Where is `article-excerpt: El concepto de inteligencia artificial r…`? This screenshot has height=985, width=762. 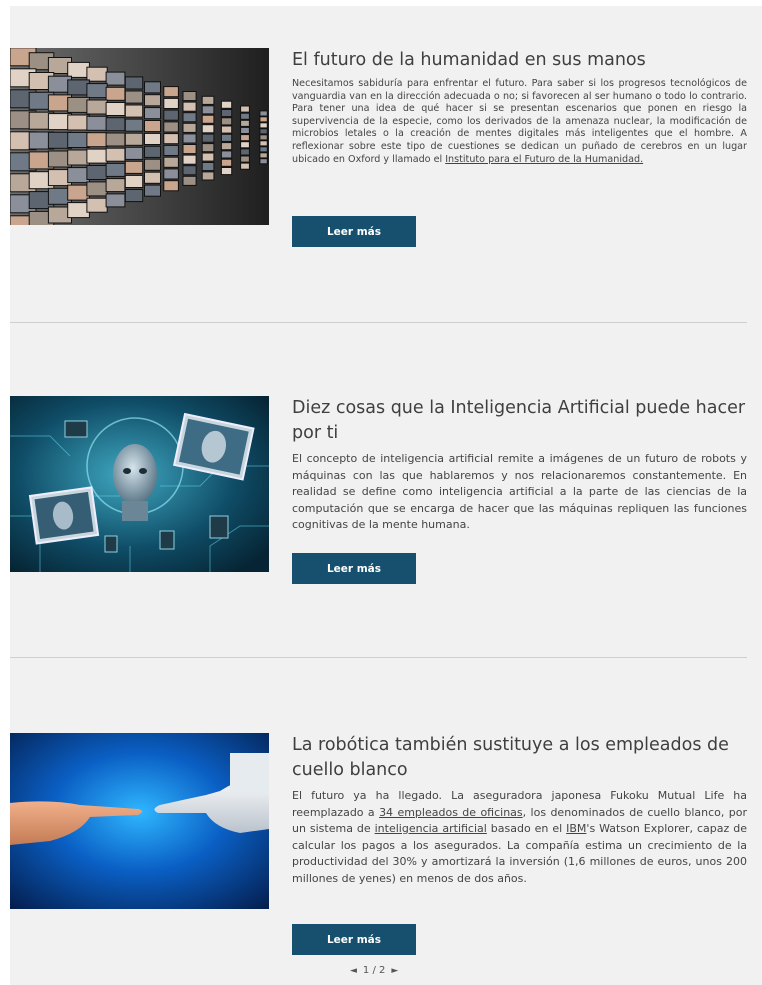
article-excerpt: El concepto de inteligencia artificial r… is located at coordinates (519, 491).